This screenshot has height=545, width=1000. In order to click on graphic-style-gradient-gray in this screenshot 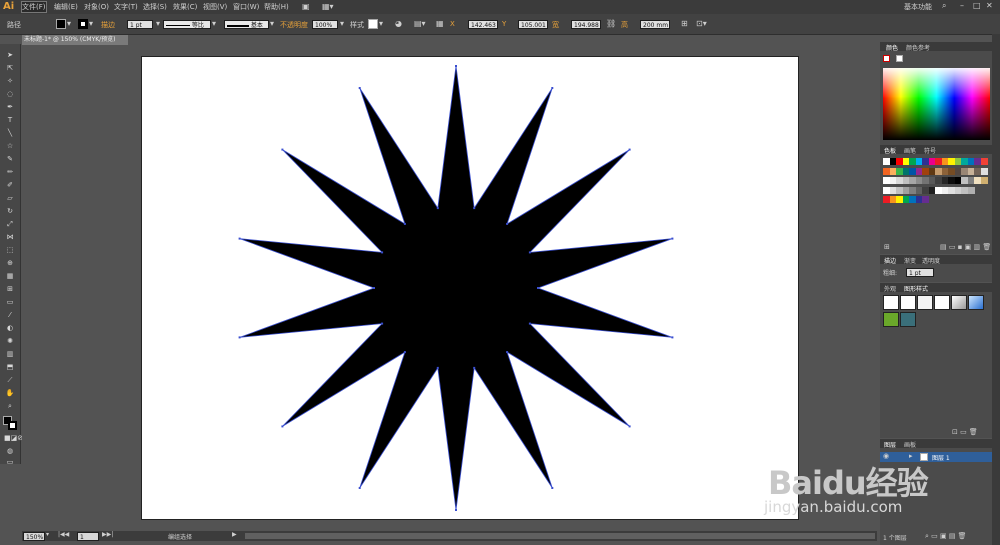, I will do `click(959, 302)`.